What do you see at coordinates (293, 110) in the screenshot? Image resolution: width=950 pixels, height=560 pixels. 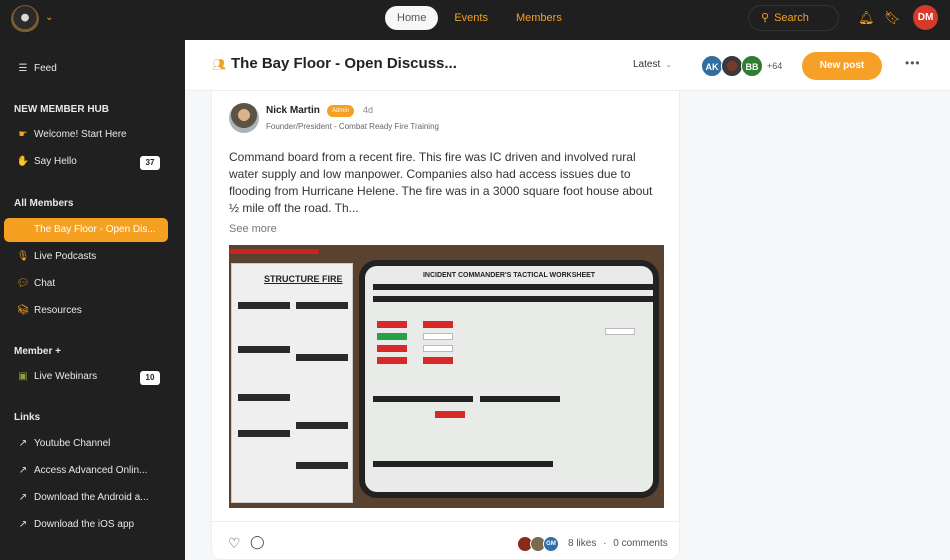 I see `author-name: Nick Martin` at bounding box center [293, 110].